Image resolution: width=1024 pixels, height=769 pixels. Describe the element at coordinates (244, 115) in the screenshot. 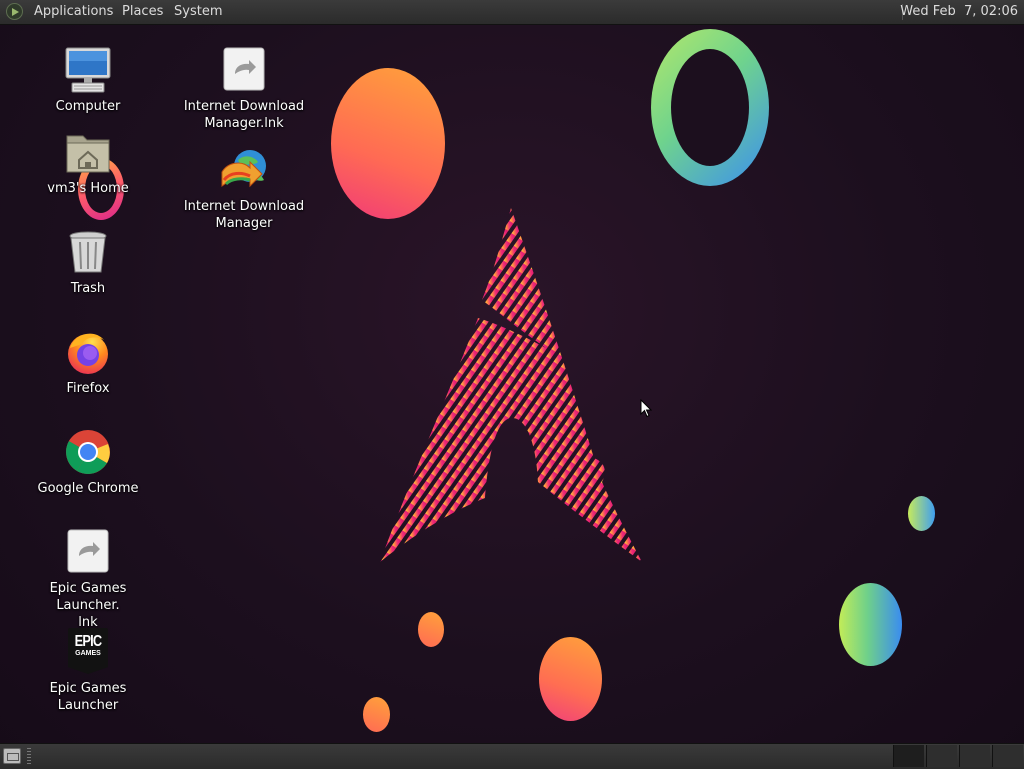

I see `icon-label: Internet Download Manager.lnk` at that location.